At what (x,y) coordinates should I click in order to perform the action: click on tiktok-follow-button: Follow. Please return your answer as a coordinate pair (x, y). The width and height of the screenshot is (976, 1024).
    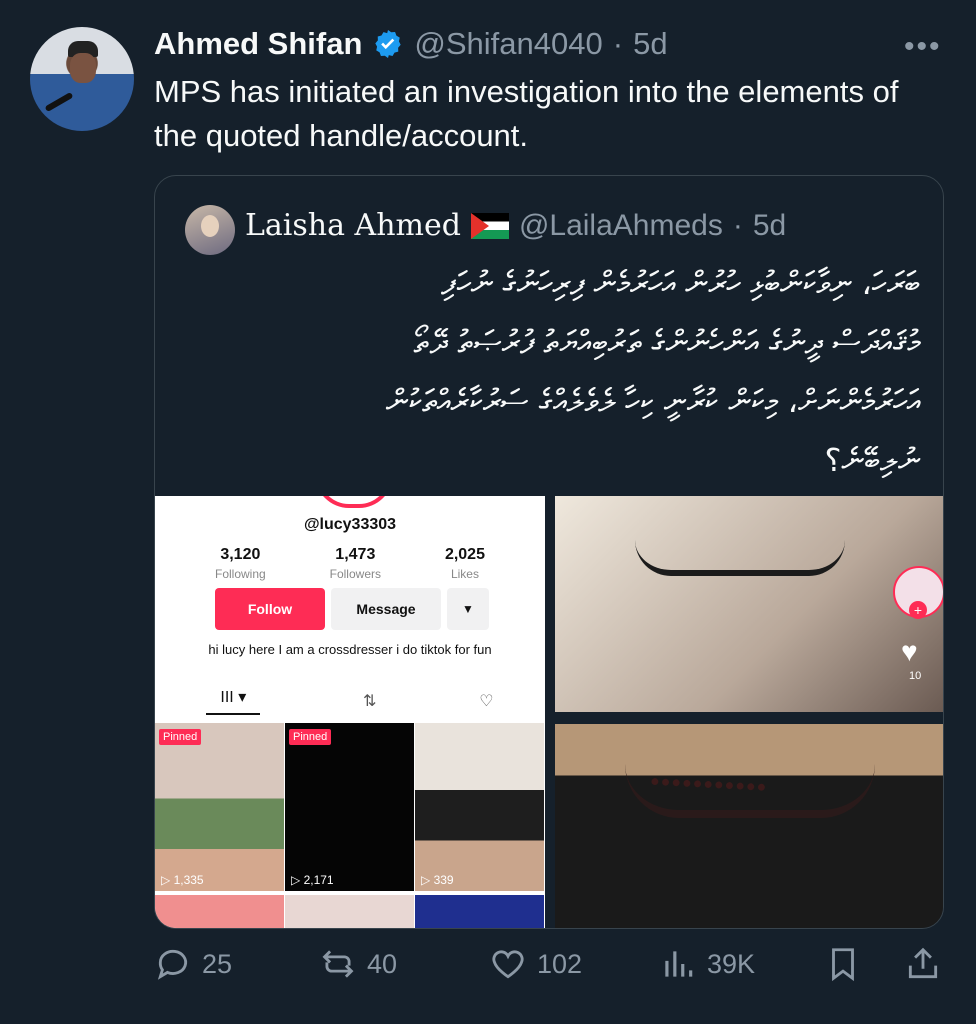
    Looking at the image, I should click on (270, 609).